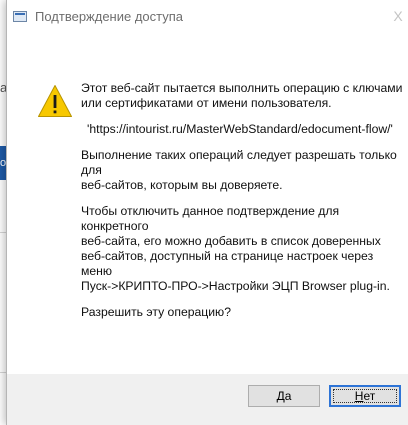  I want to click on window-icon, so click(20, 16).